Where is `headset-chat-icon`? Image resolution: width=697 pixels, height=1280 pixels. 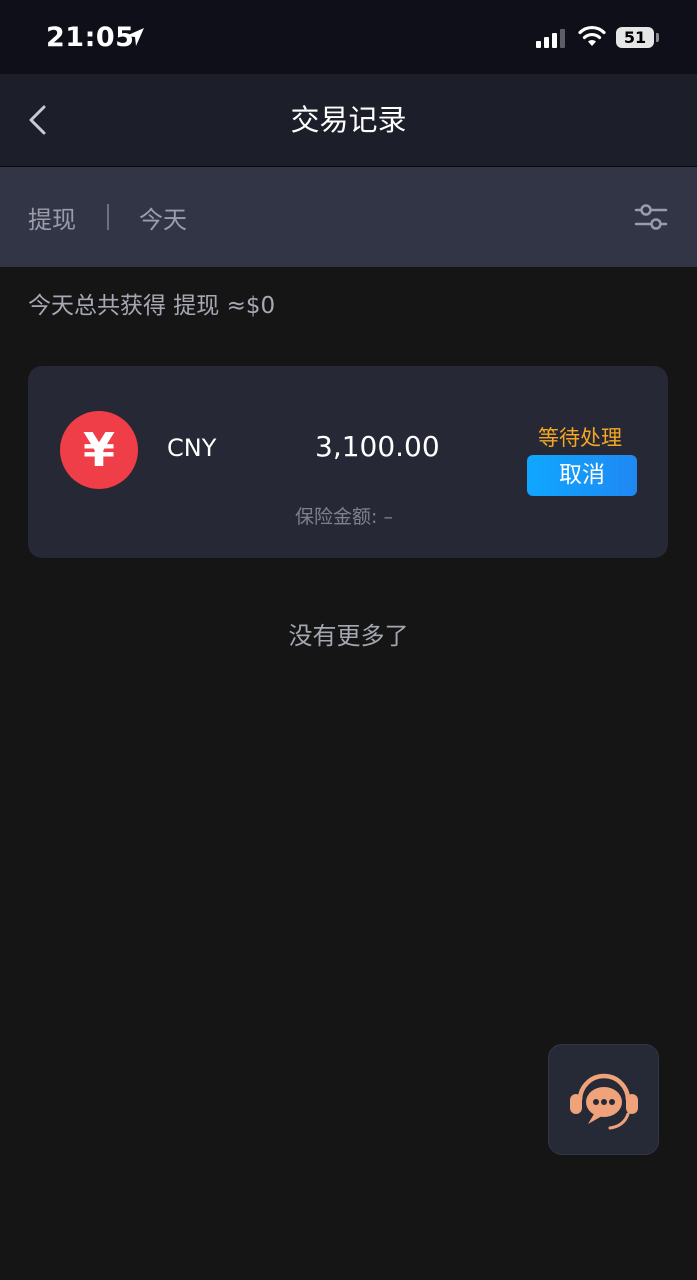
headset-chat-icon is located at coordinates (604, 1101).